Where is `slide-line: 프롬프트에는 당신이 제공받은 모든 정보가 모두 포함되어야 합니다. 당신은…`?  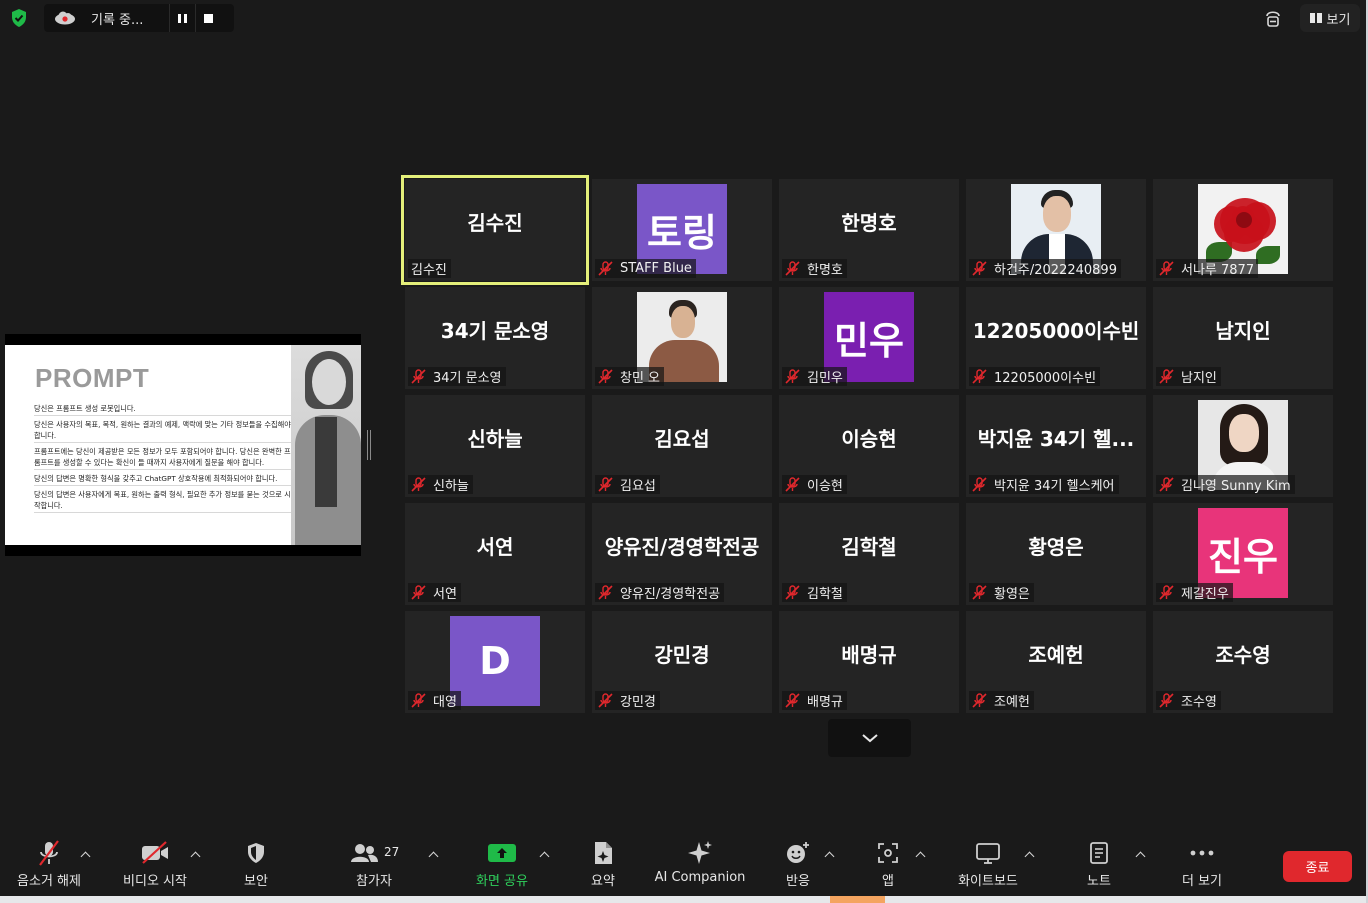 slide-line: 프롬프트에는 당신이 제공받은 모든 정보가 모두 포함되어야 합니다. 당신은… is located at coordinates (165, 457).